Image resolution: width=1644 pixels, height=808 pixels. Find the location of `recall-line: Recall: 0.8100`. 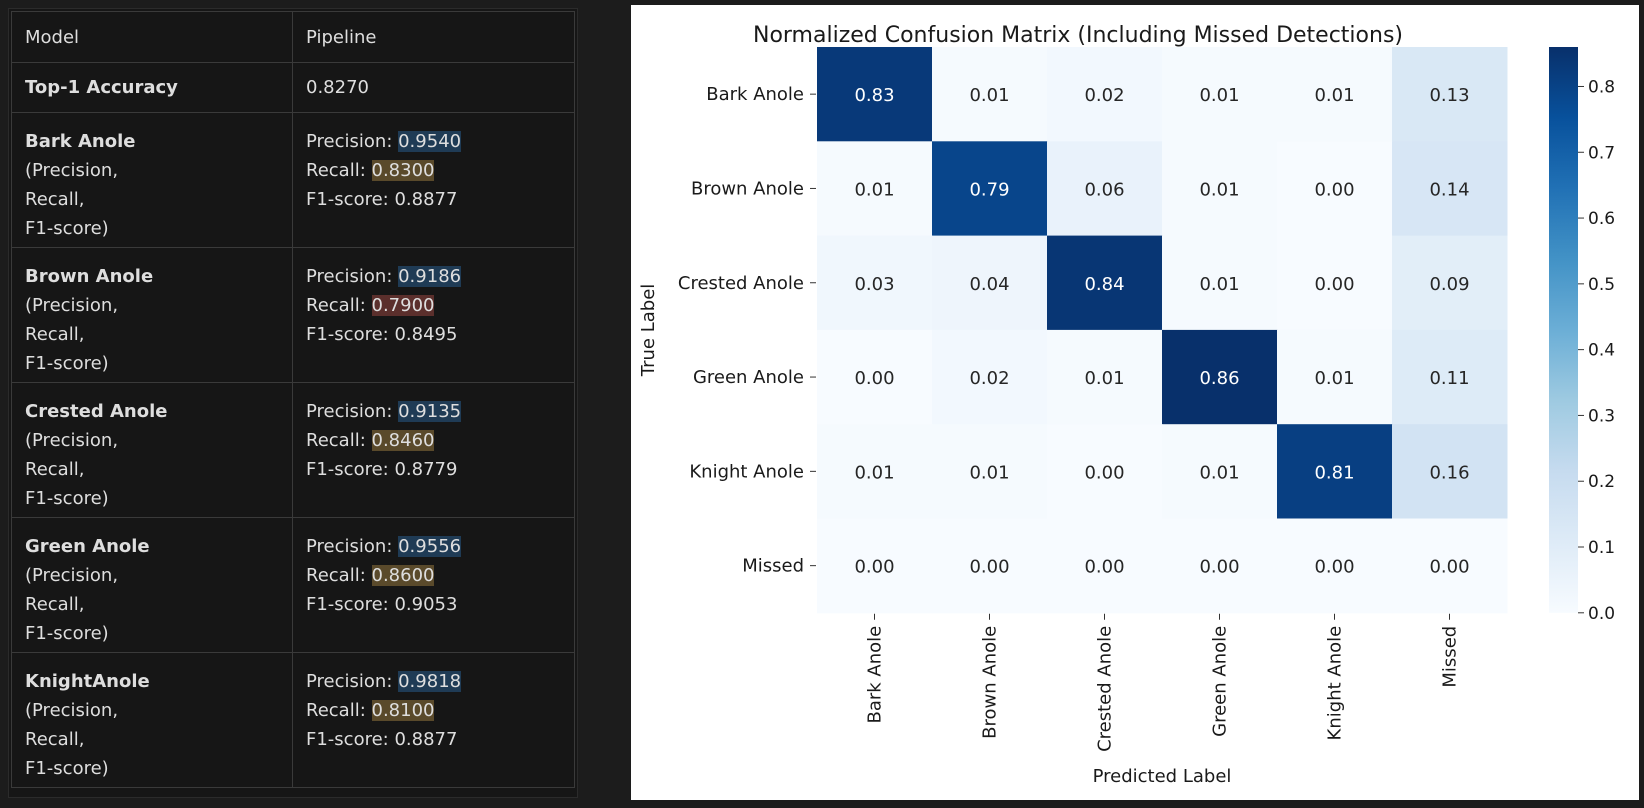

recall-line: Recall: 0.8100 is located at coordinates (433, 710).